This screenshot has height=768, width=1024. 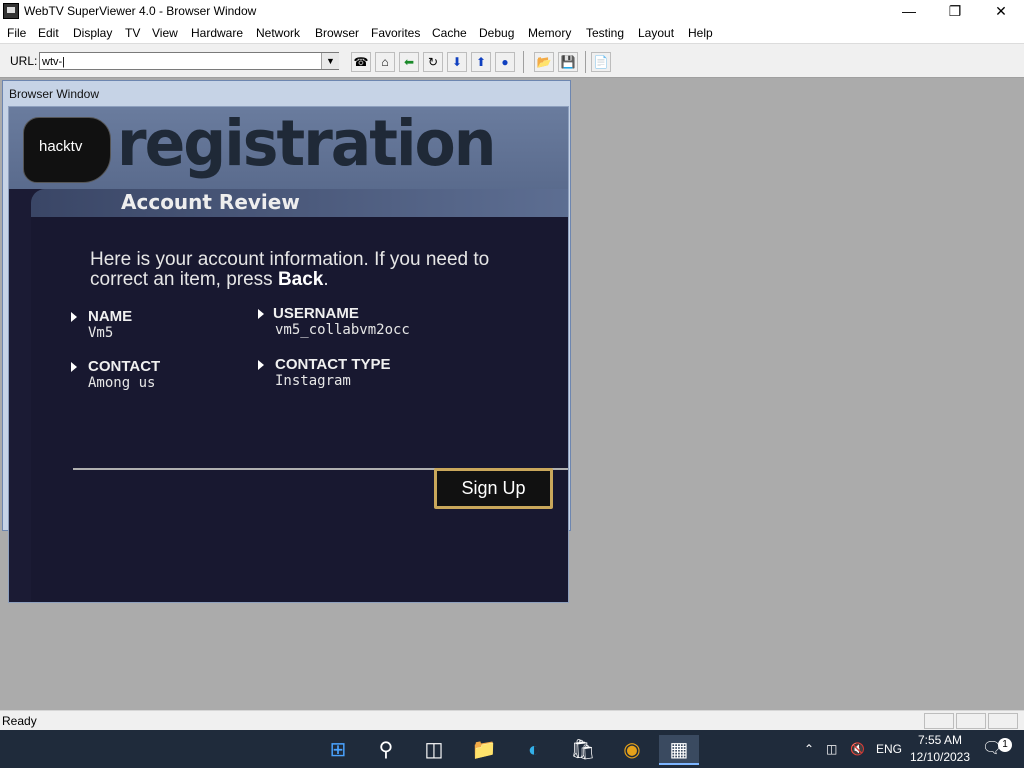 I want to click on floppy-icon: 💾, so click(x=568, y=62).